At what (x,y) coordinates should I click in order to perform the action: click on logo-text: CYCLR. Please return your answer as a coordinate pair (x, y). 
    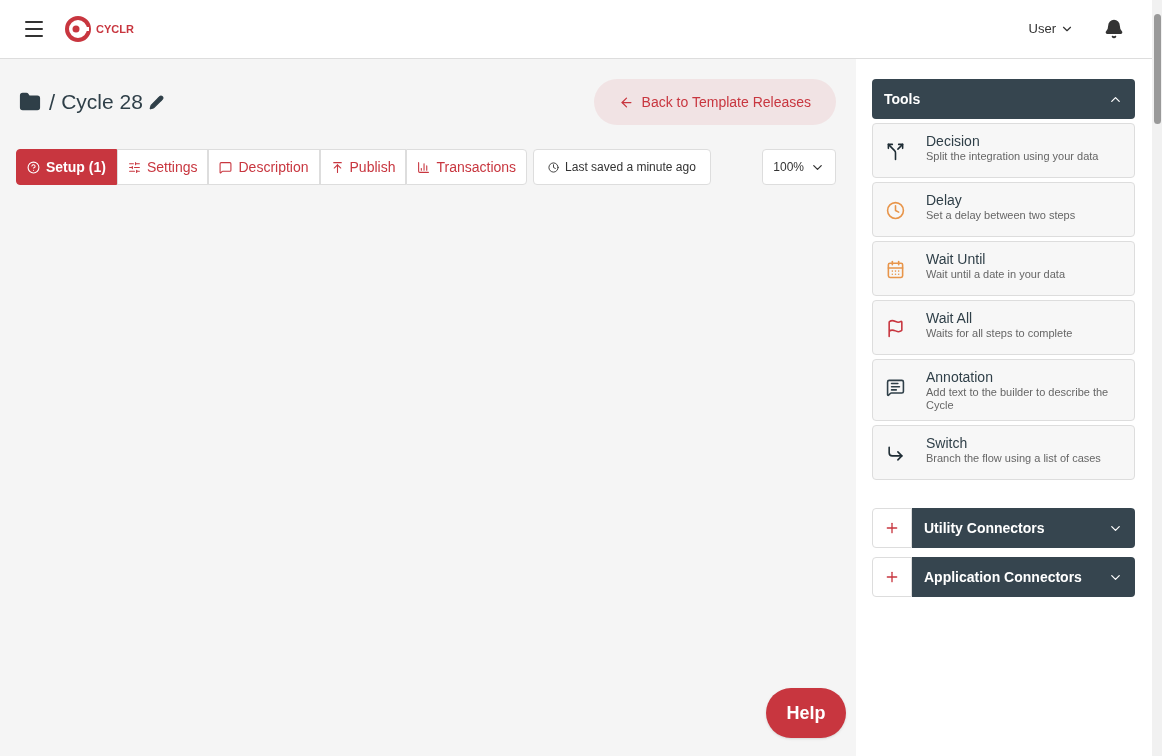
    Looking at the image, I should click on (115, 29).